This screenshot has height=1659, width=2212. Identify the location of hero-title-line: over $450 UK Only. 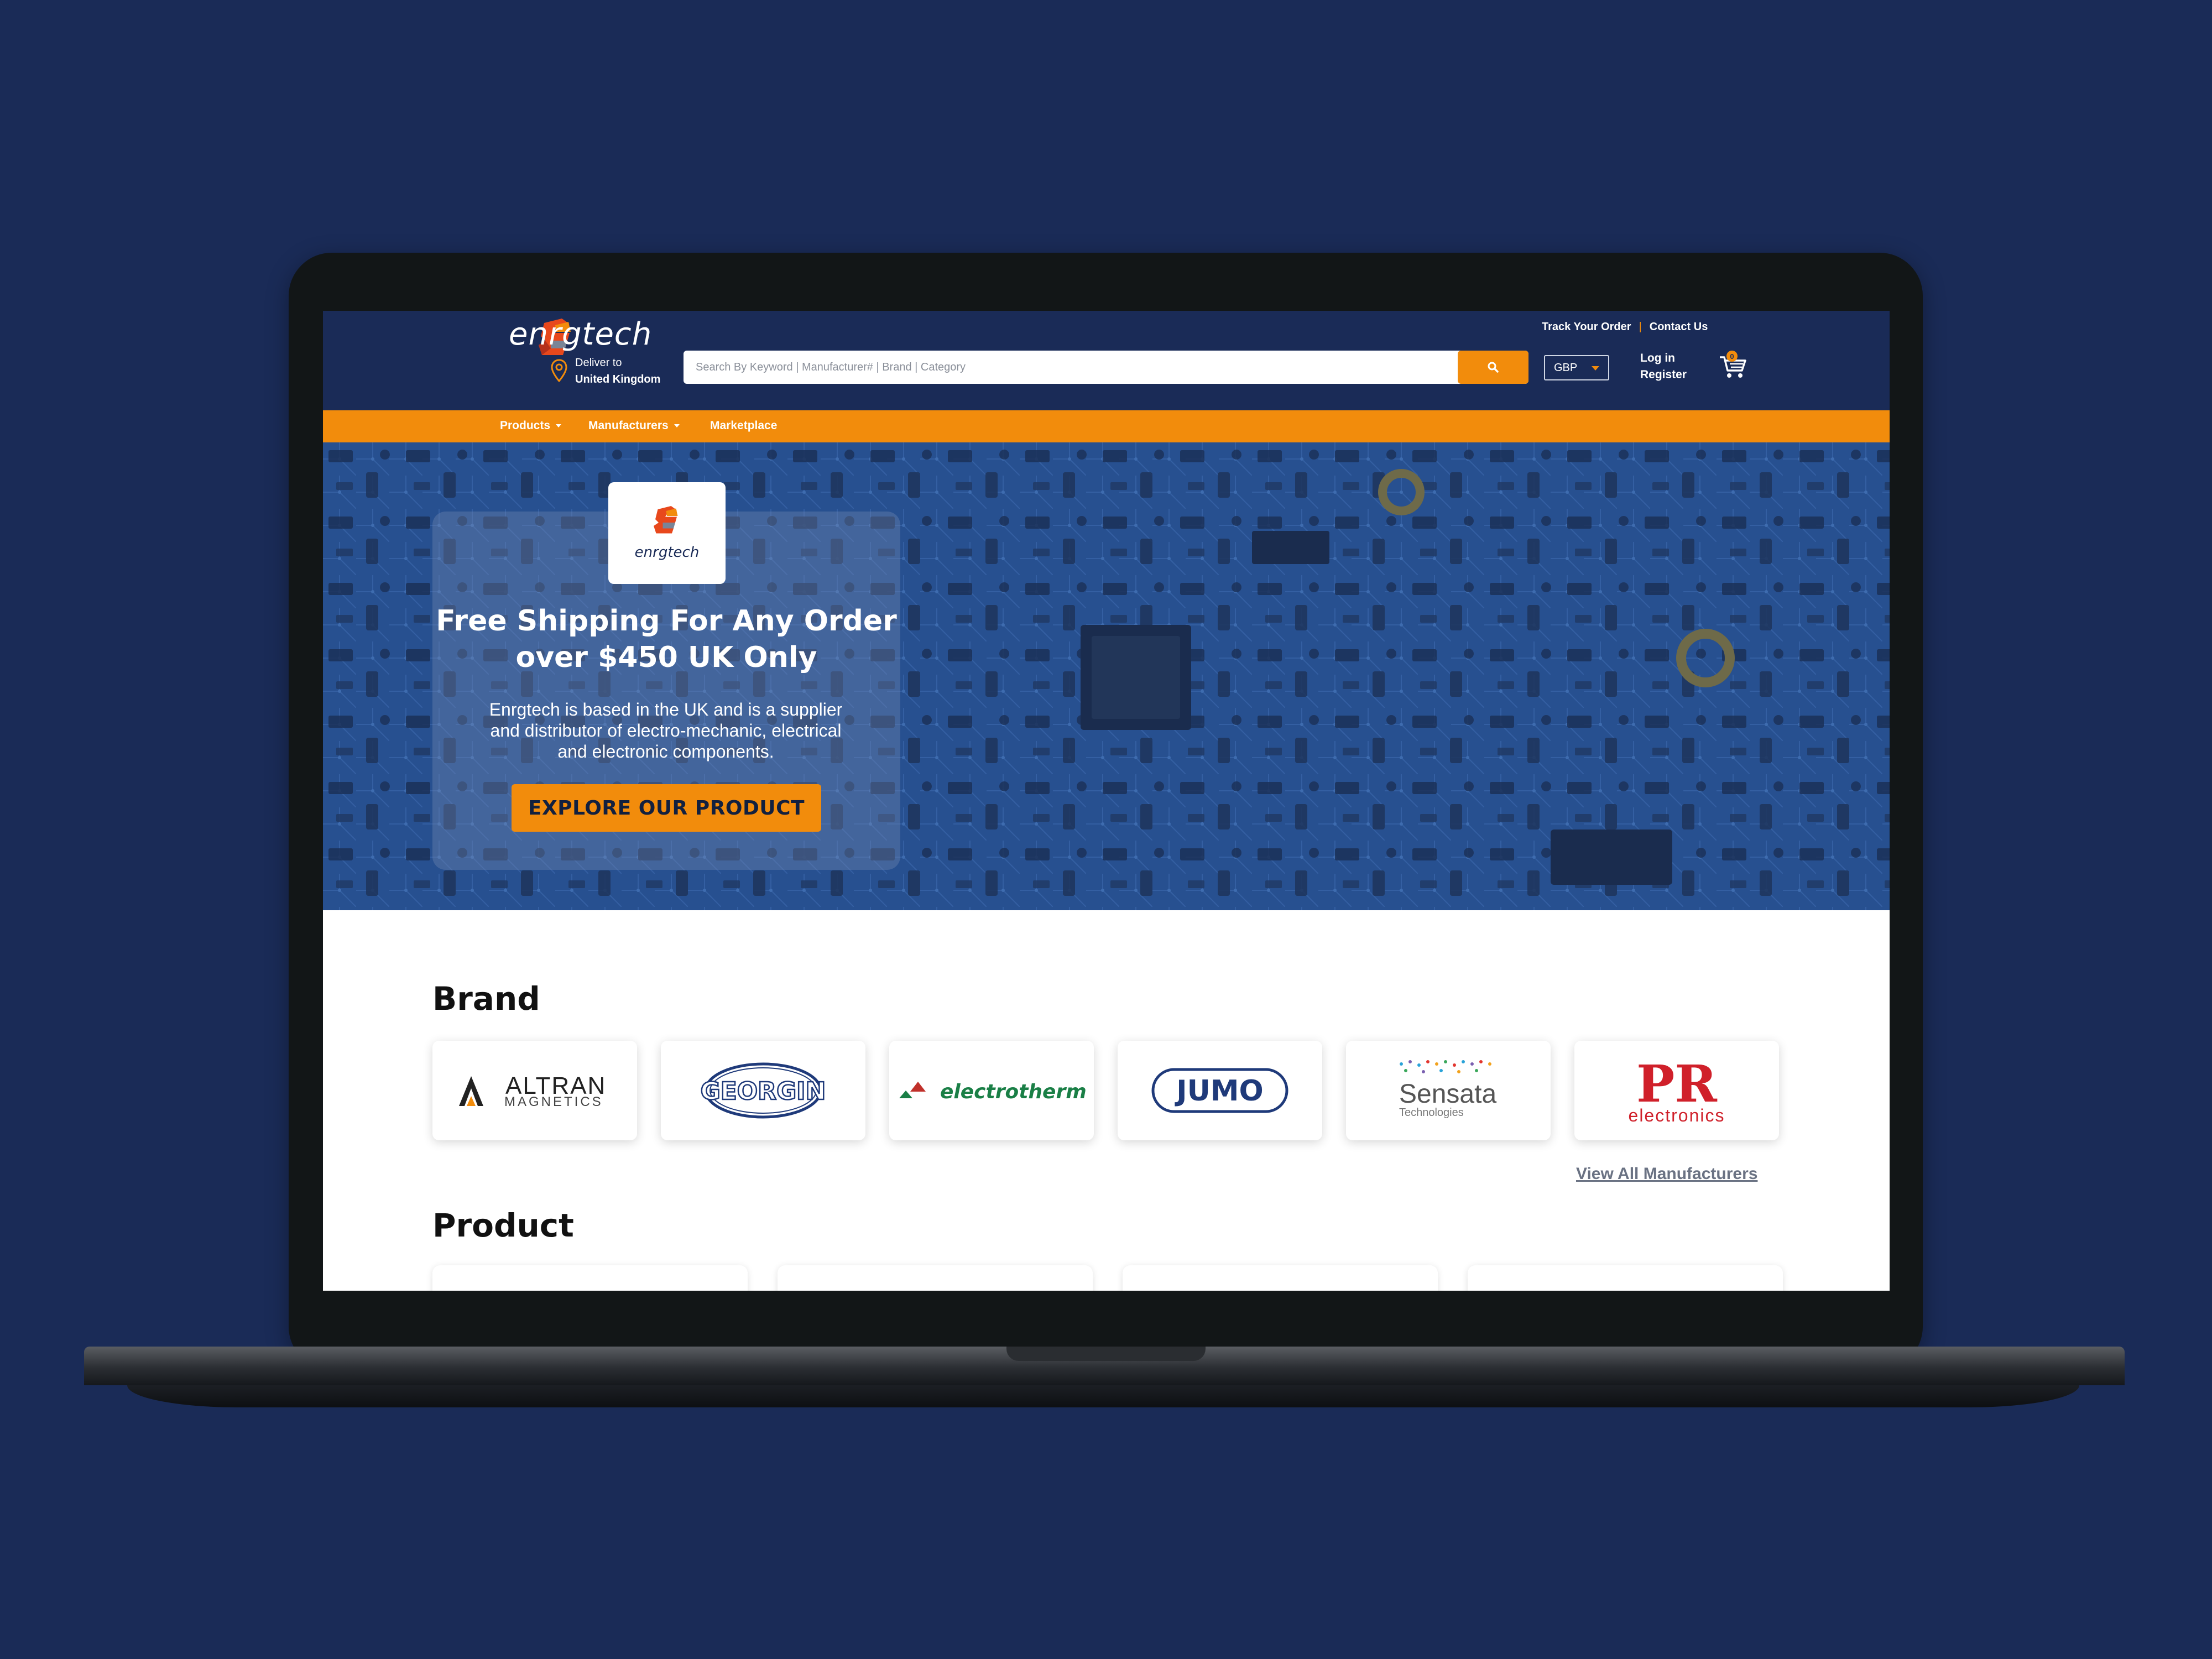
(666, 658).